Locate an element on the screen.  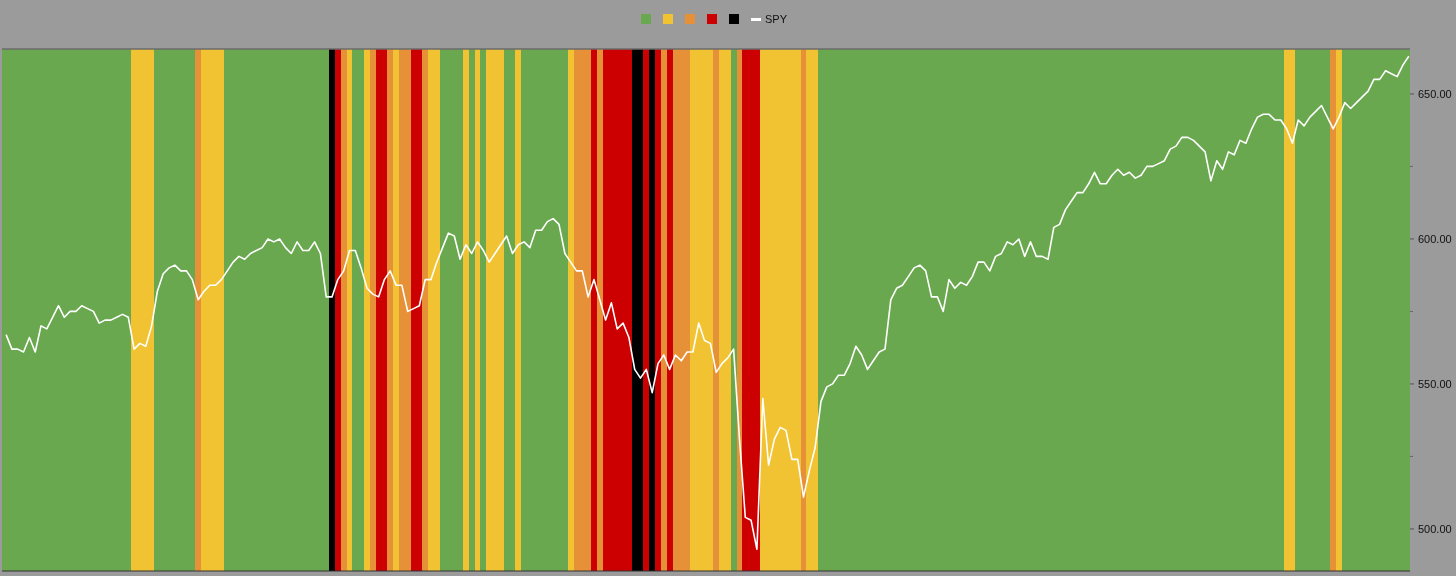
y-tick-label: 600.00 is located at coordinates (1435, 238).